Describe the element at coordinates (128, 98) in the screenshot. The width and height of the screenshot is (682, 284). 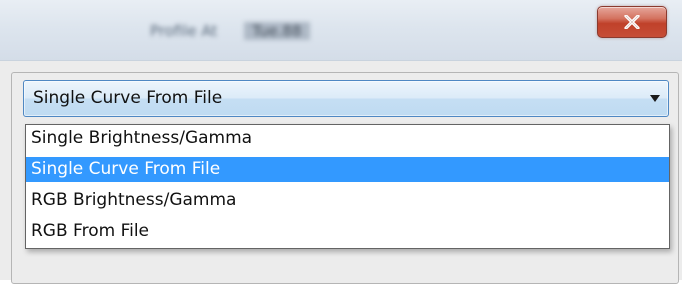
I see `combobox-selected-value: Single Curve From File` at that location.